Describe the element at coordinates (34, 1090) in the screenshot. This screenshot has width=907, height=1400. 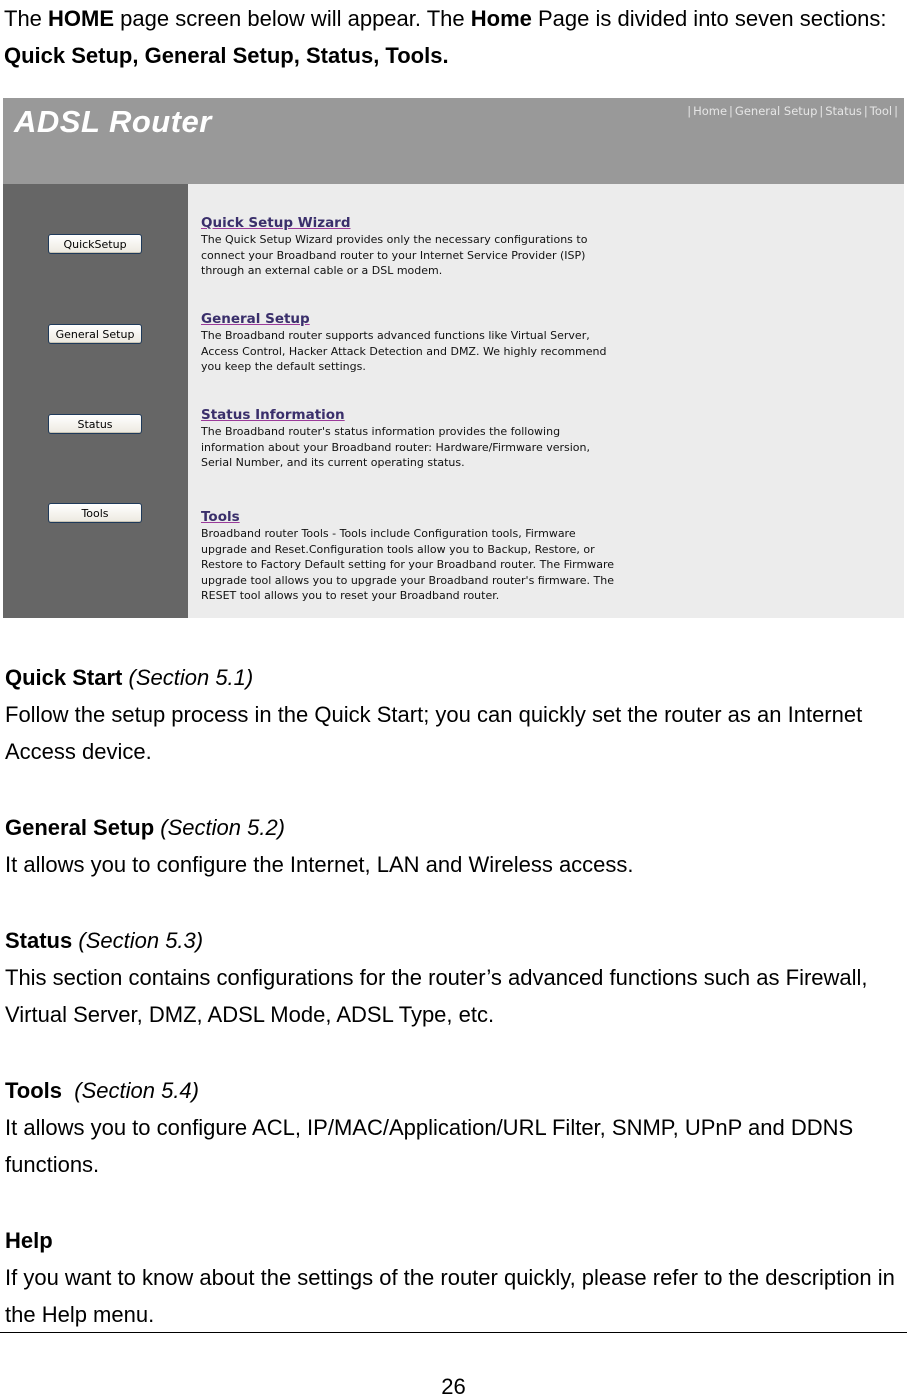
I see `doc-heading-title: Tools` at that location.